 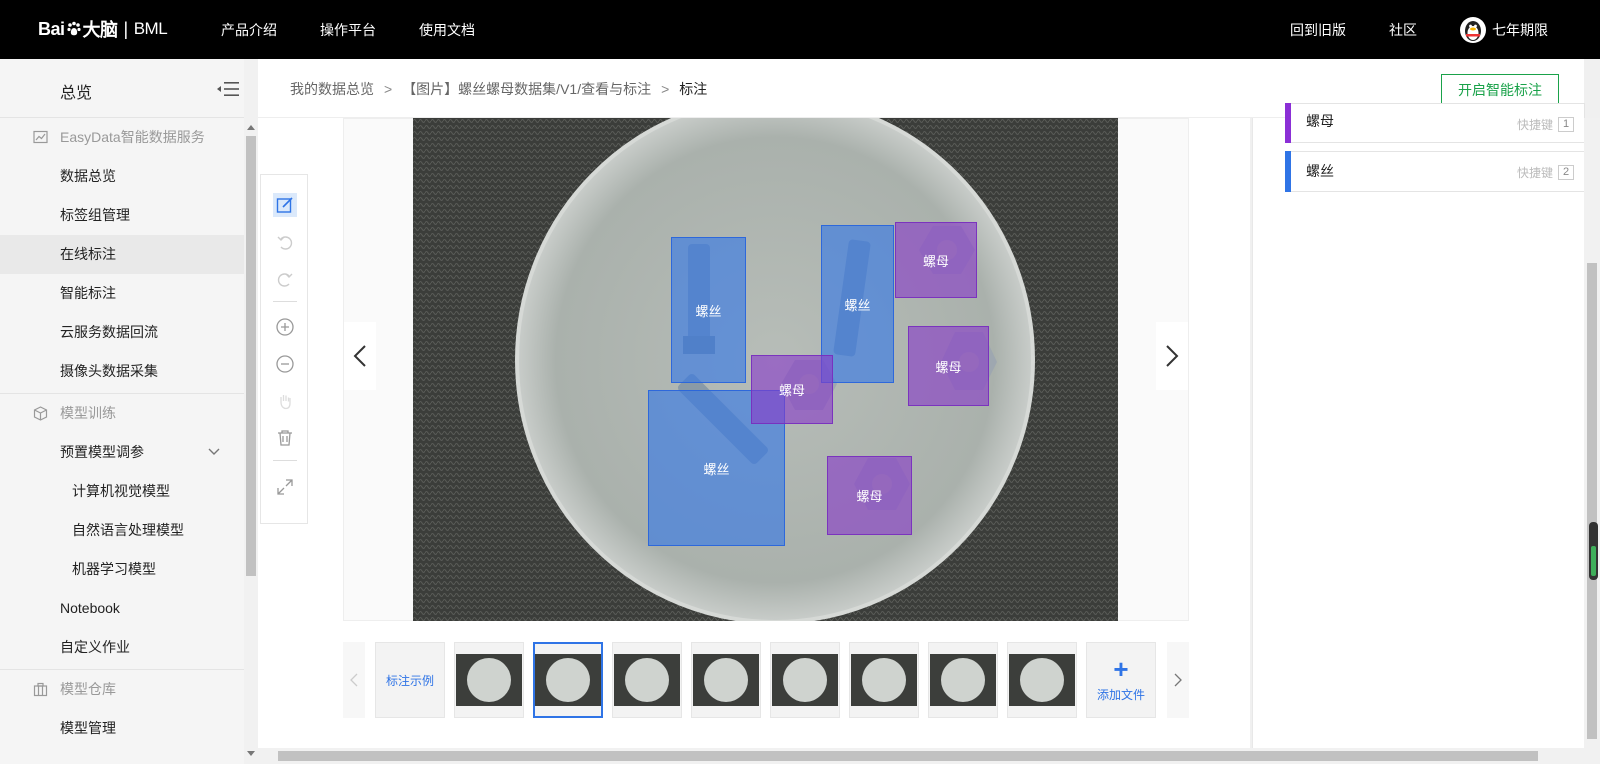 What do you see at coordinates (251, 753) in the screenshot?
I see `scroll-down-arrow-icon` at bounding box center [251, 753].